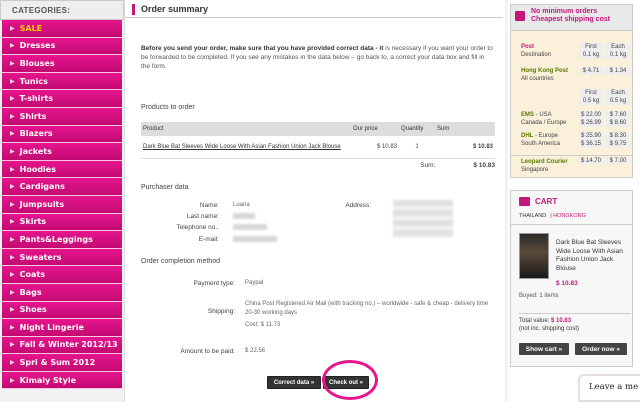 The image size is (640, 402). I want to click on category-item: ▶ Sweaters, so click(62, 257).